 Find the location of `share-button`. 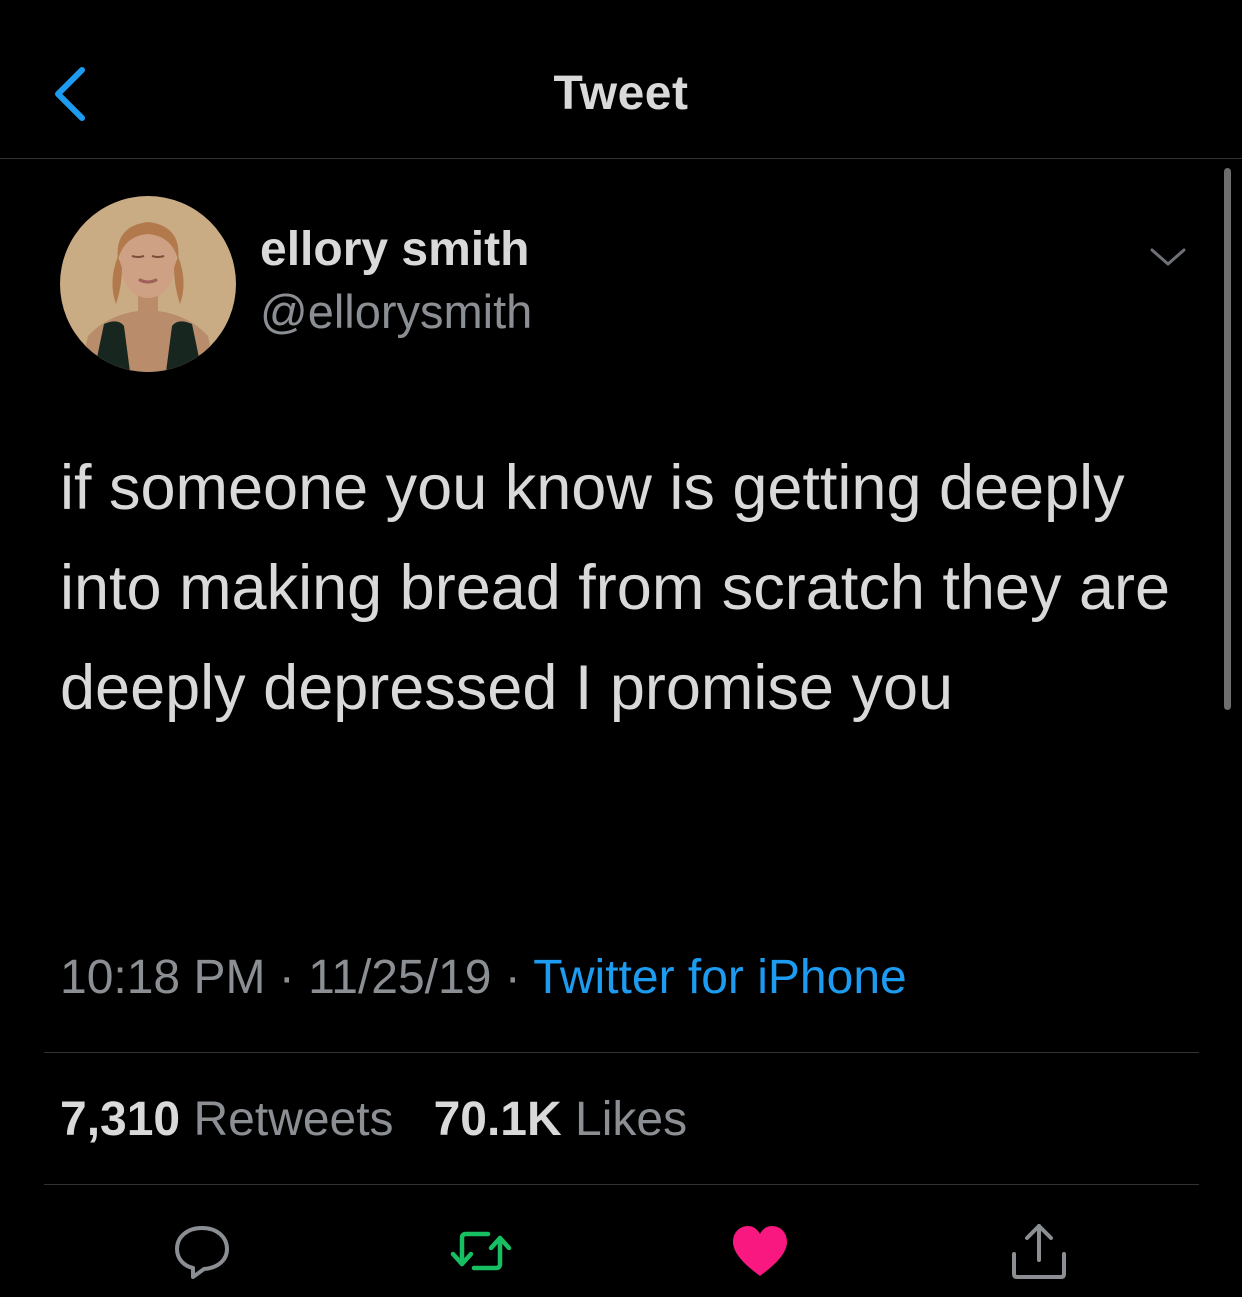

share-button is located at coordinates (1039, 1251).